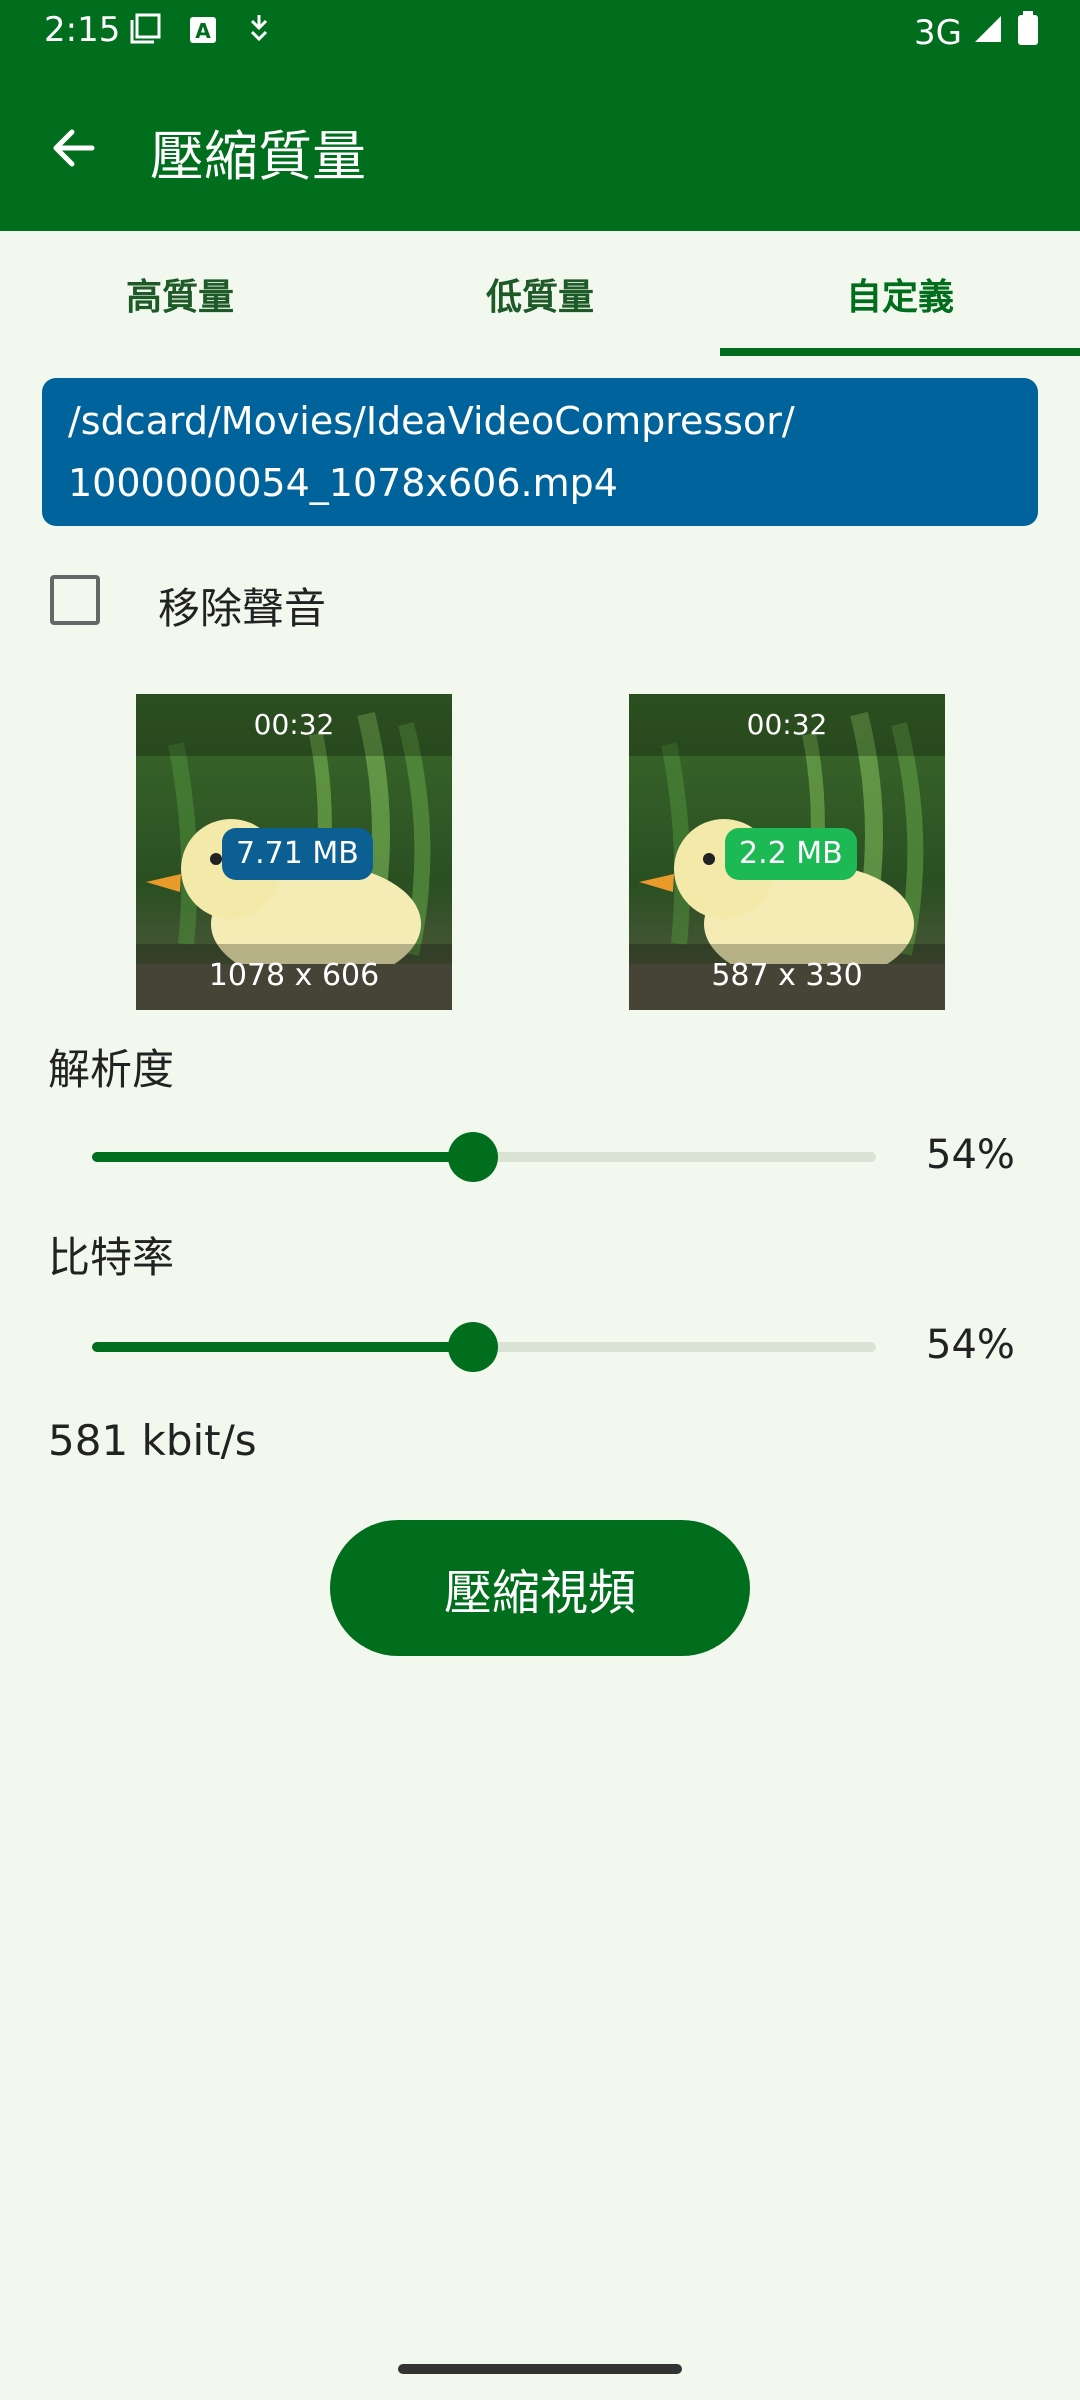  What do you see at coordinates (75, 600) in the screenshot?
I see `remove-audio-checkbox` at bounding box center [75, 600].